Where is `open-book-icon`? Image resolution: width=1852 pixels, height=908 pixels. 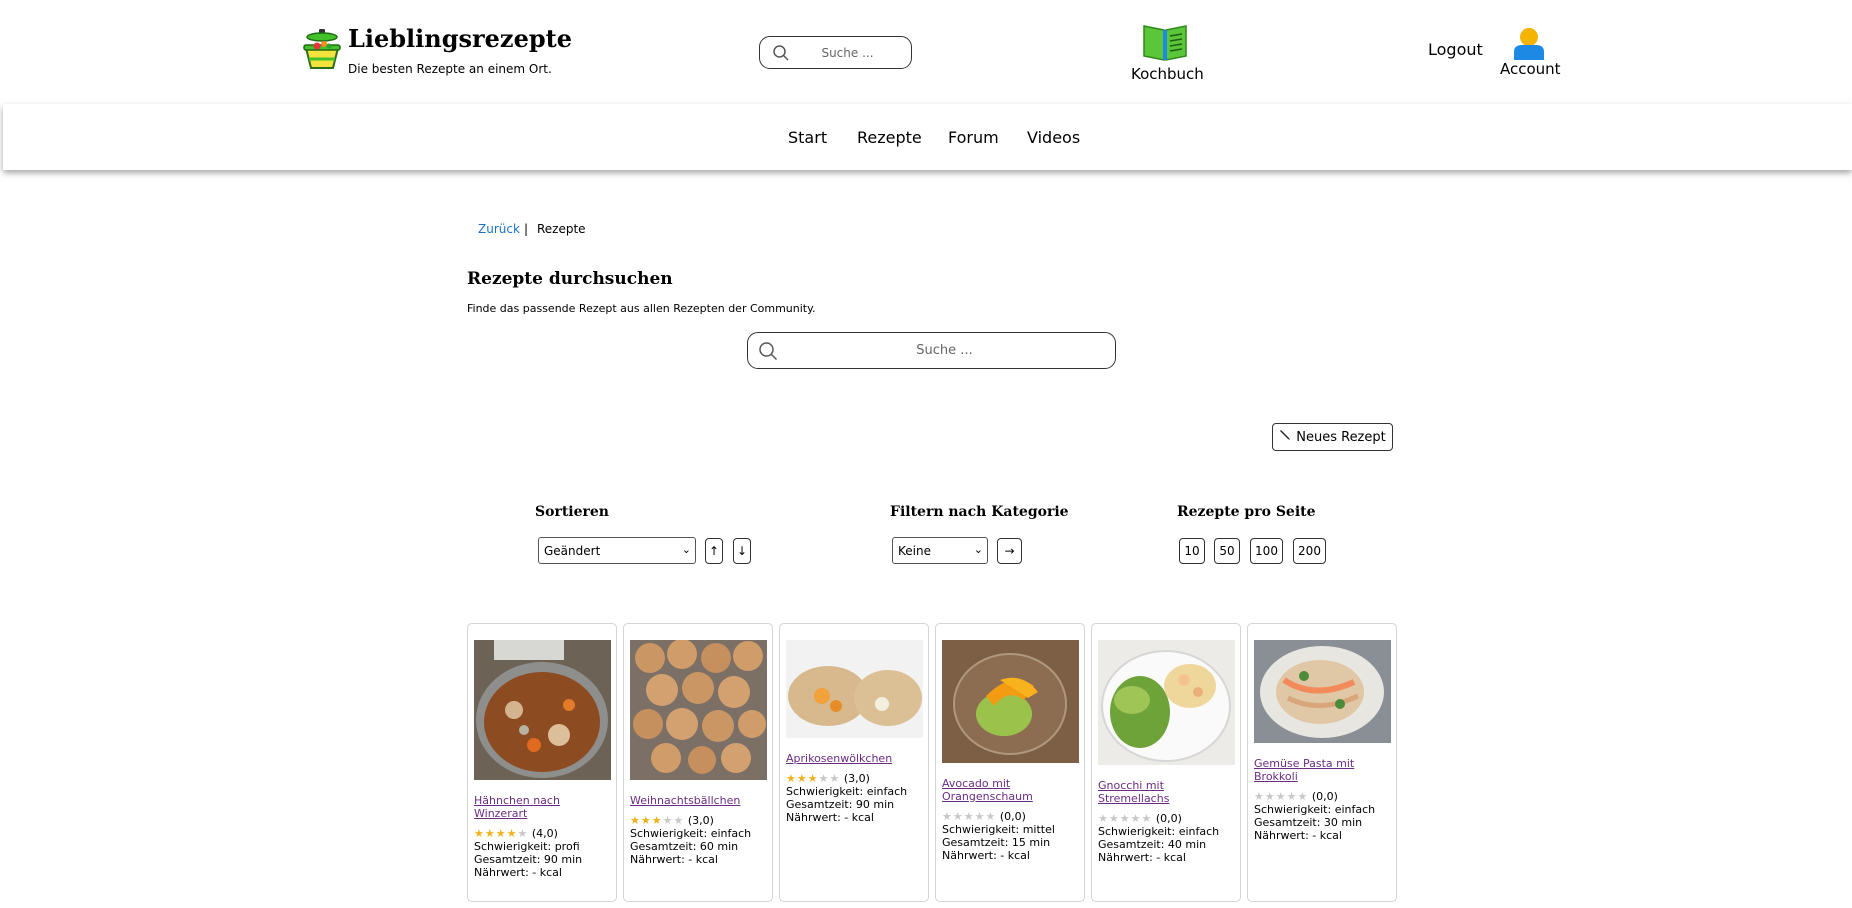
open-book-icon is located at coordinates (1165, 42).